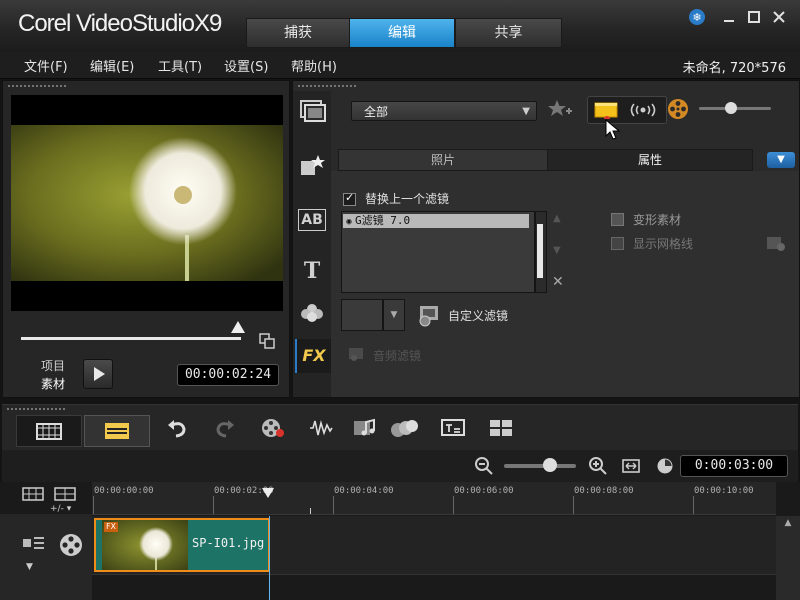 This screenshot has height=600, width=800. I want to click on grid-options-icon, so click(776, 243).